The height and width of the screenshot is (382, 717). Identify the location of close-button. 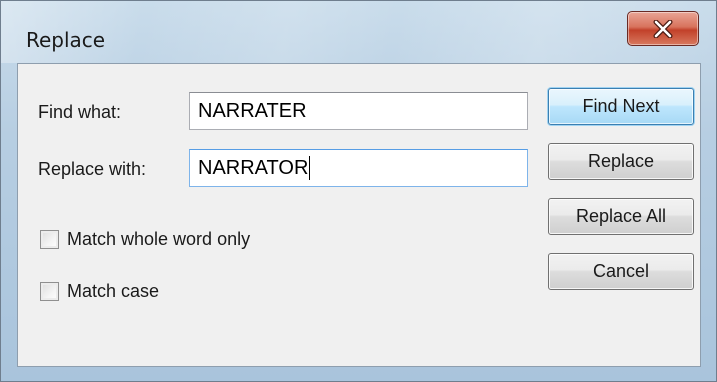
(663, 28).